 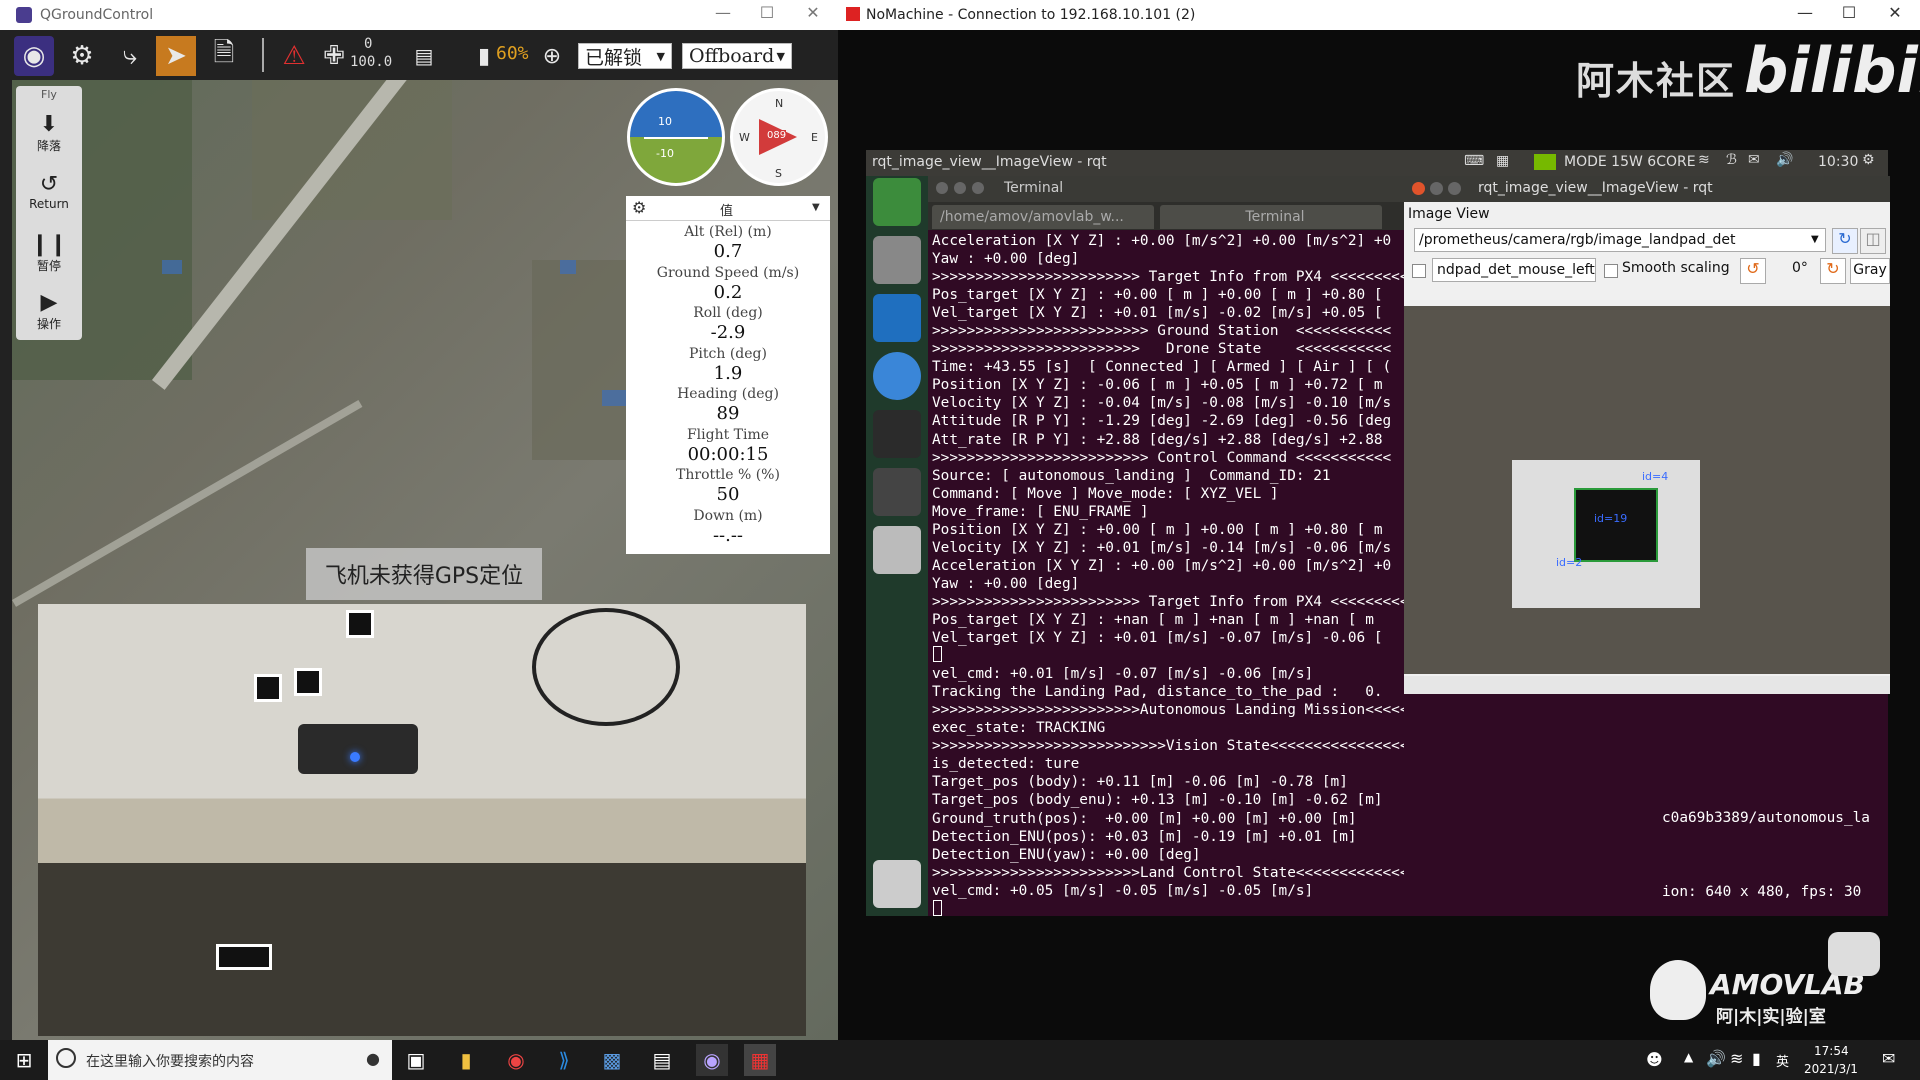 What do you see at coordinates (1849, 12) in the screenshot?
I see `nomachine-maximize-button: ☐` at bounding box center [1849, 12].